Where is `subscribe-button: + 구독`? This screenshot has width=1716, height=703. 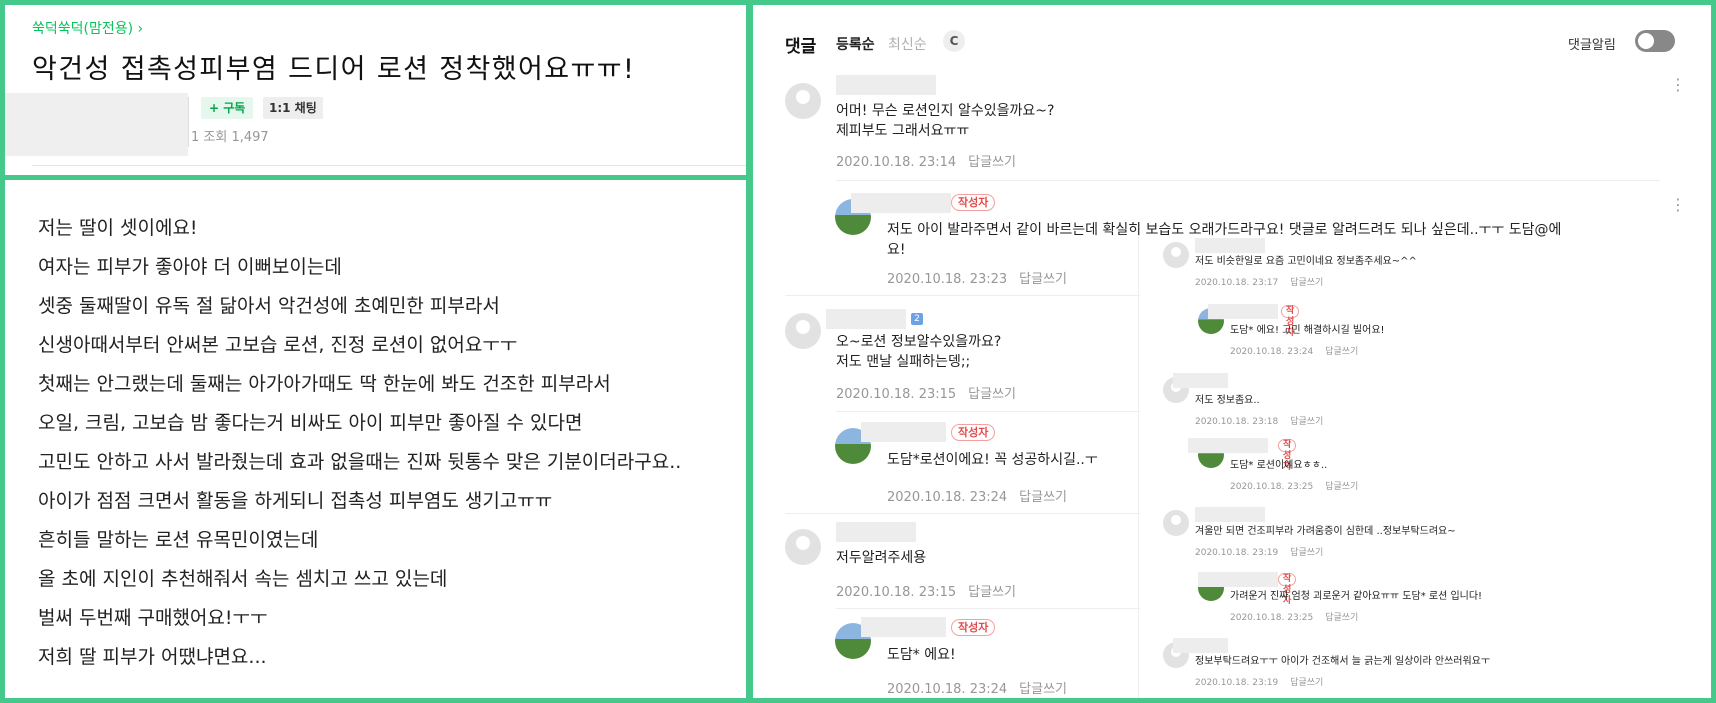 subscribe-button: + 구독 is located at coordinates (227, 108).